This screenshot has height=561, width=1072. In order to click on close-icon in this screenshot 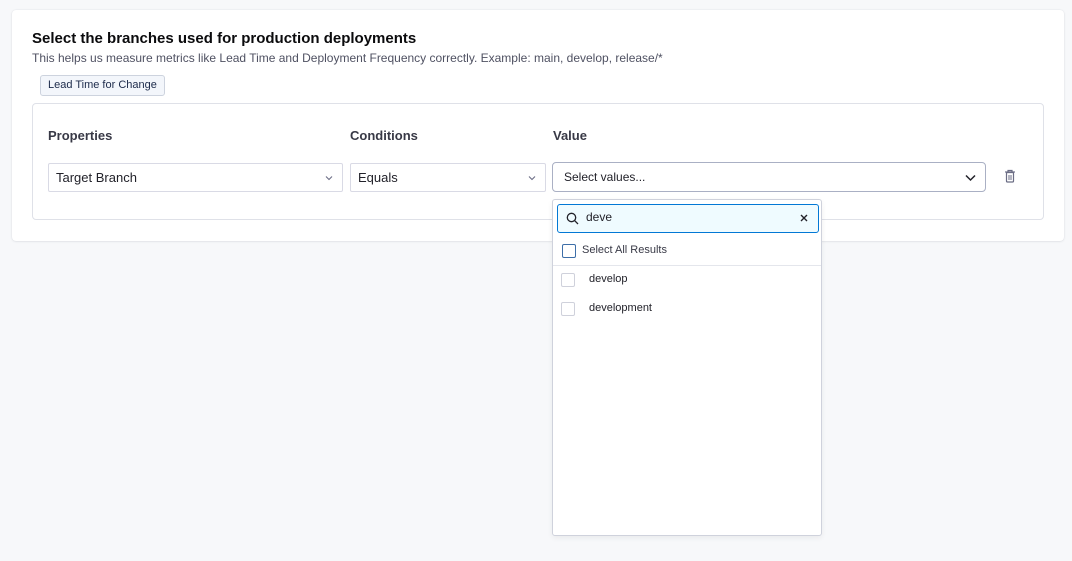, I will do `click(804, 218)`.